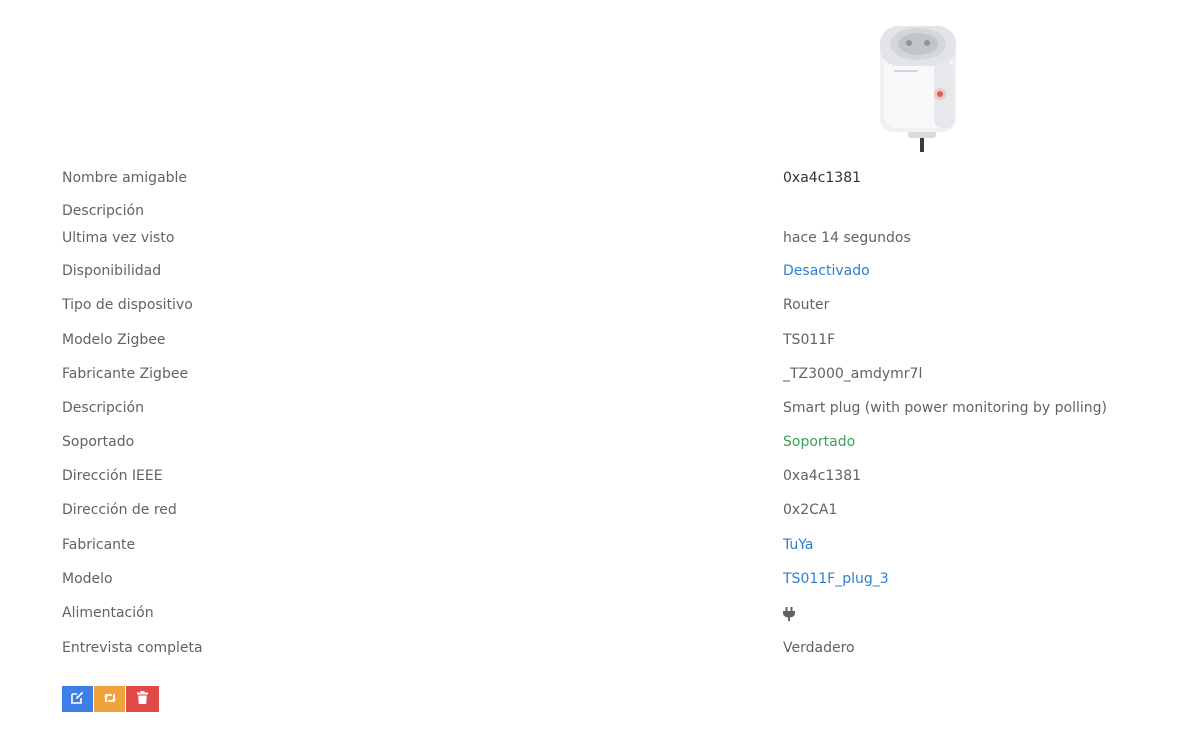 Image resolution: width=1189 pixels, height=749 pixels. I want to click on row-last-seen: Ultima vez visto hace 14 segundos, so click(612, 238).